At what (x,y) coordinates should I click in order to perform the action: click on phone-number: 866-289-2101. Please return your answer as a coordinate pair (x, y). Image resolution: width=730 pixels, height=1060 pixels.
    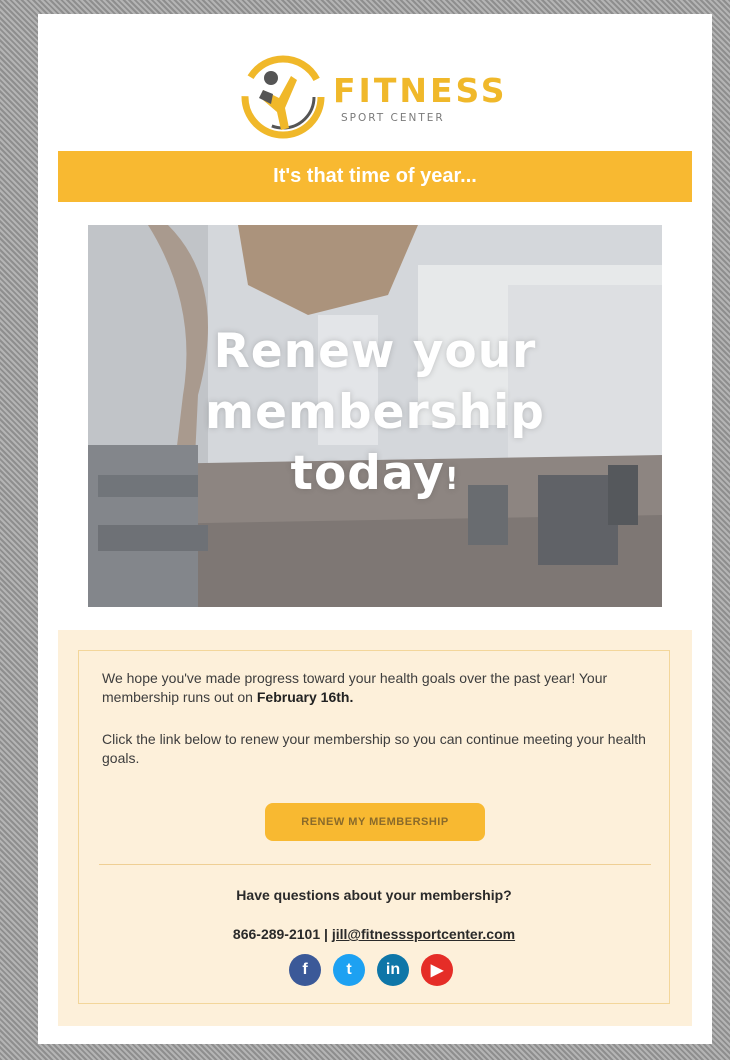
    Looking at the image, I should click on (276, 934).